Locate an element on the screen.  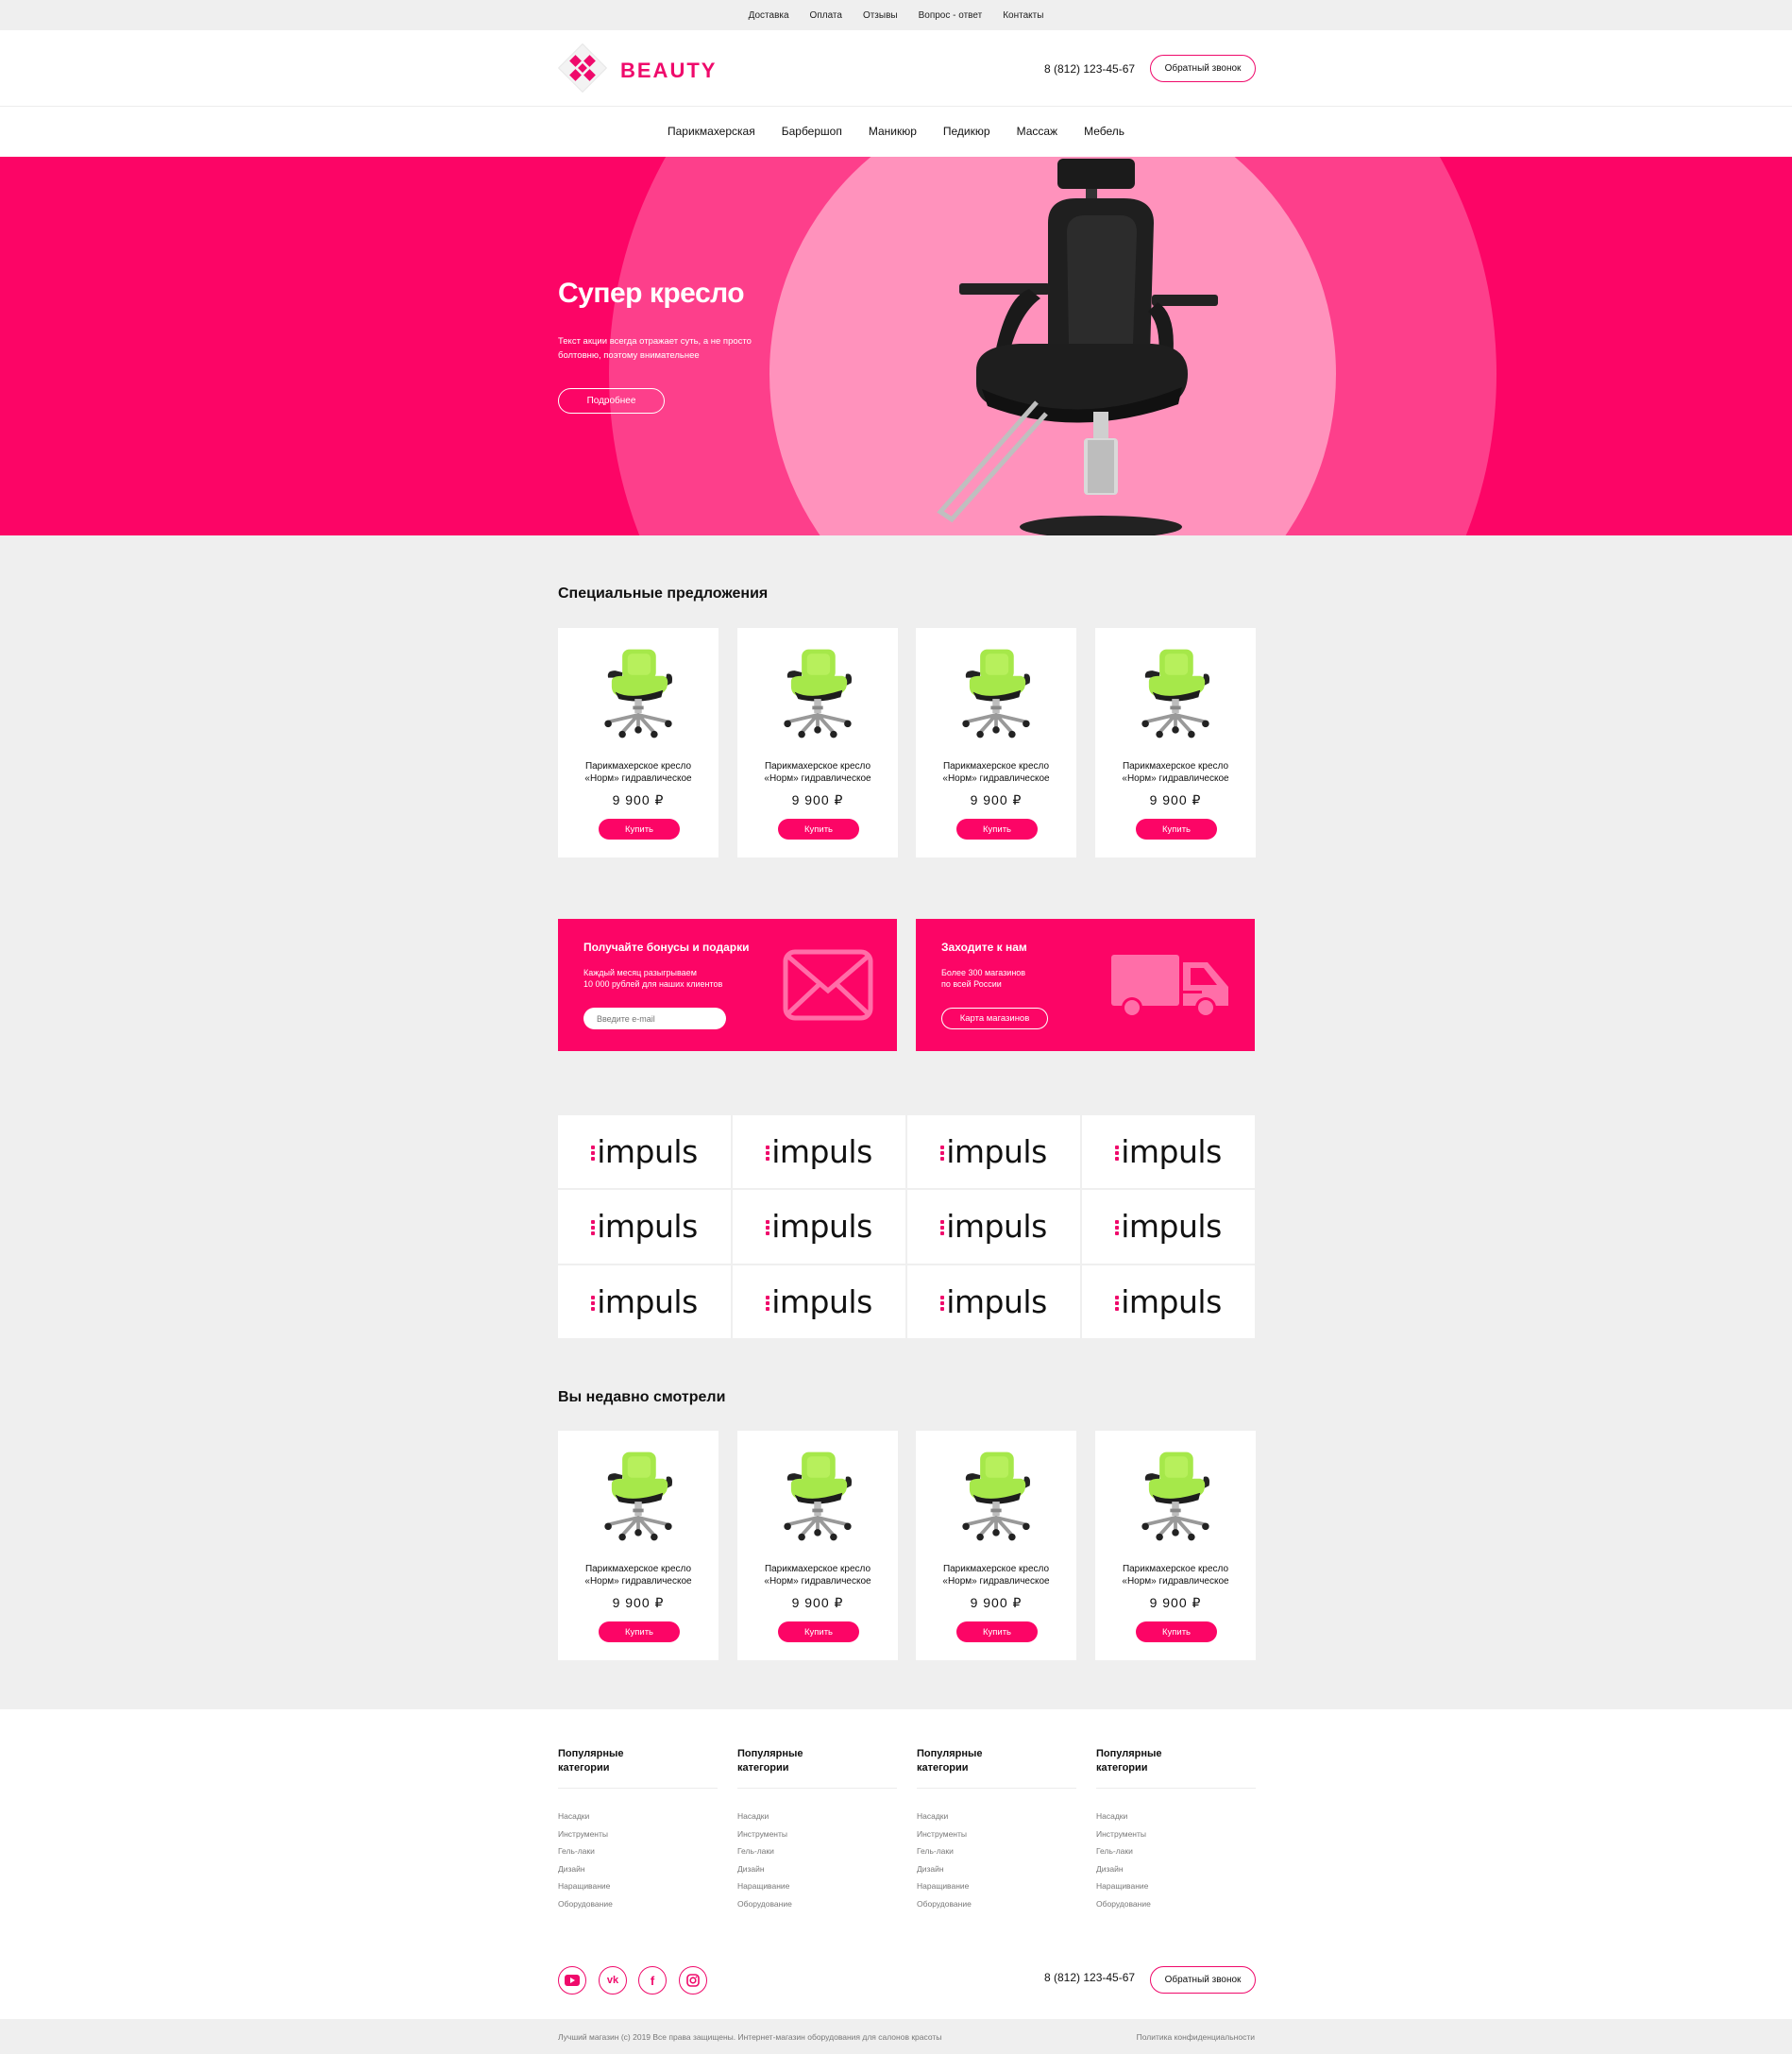
facebook-icon: f is located at coordinates (652, 1980).